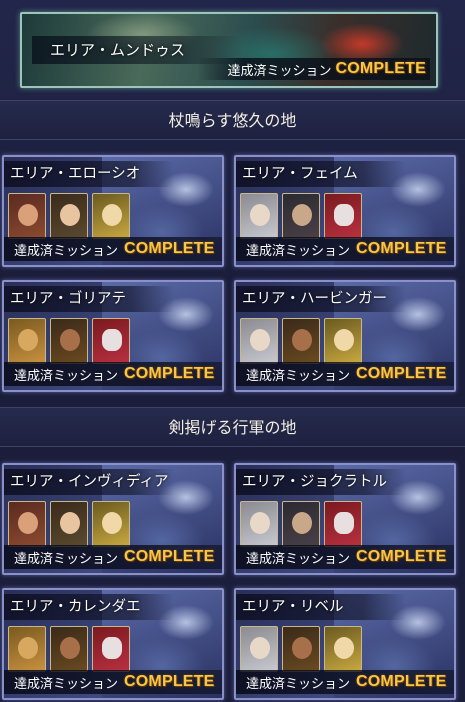  Describe the element at coordinates (321, 299) in the screenshot. I see `area-name: エリア・ハービンガー` at that location.